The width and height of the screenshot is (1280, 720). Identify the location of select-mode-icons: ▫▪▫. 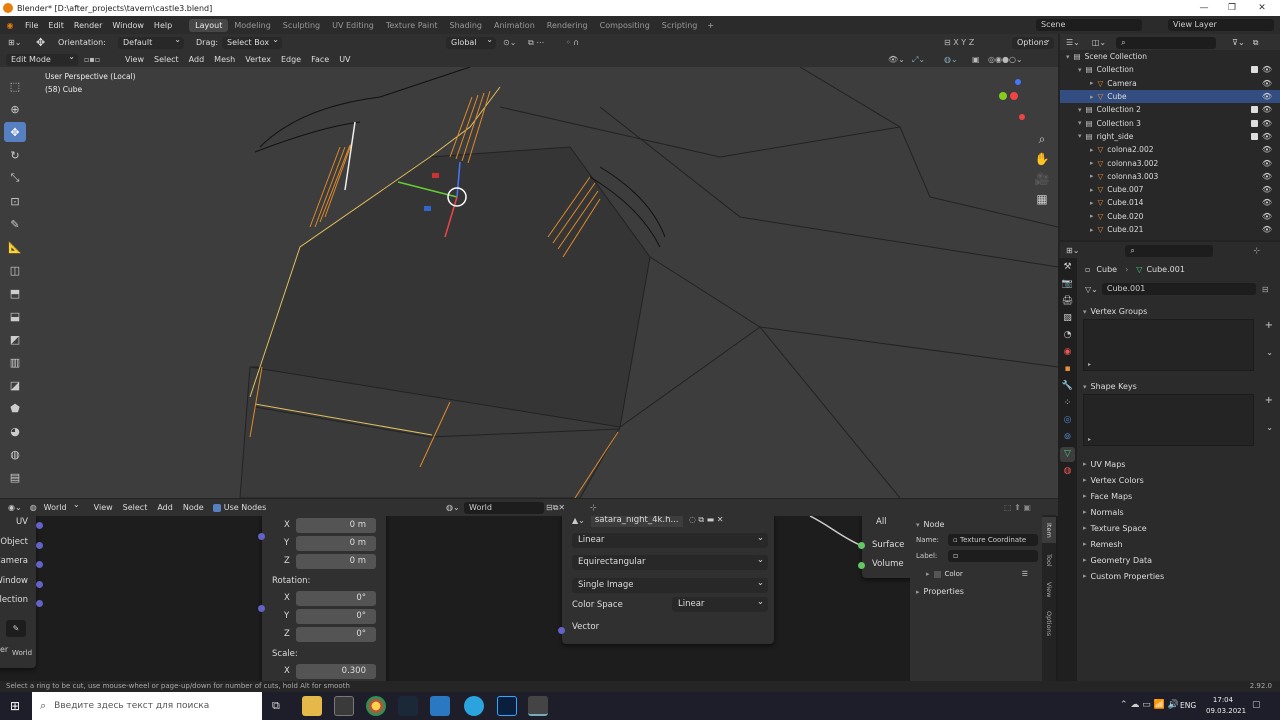
(102, 59).